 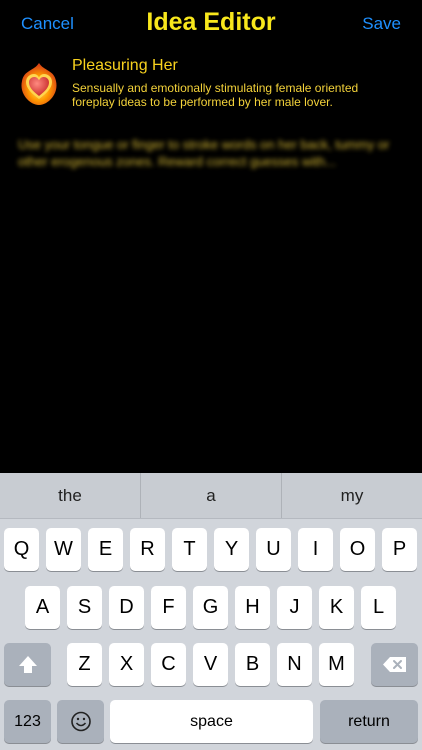 I want to click on category-title: Pleasuring Her, so click(x=125, y=65).